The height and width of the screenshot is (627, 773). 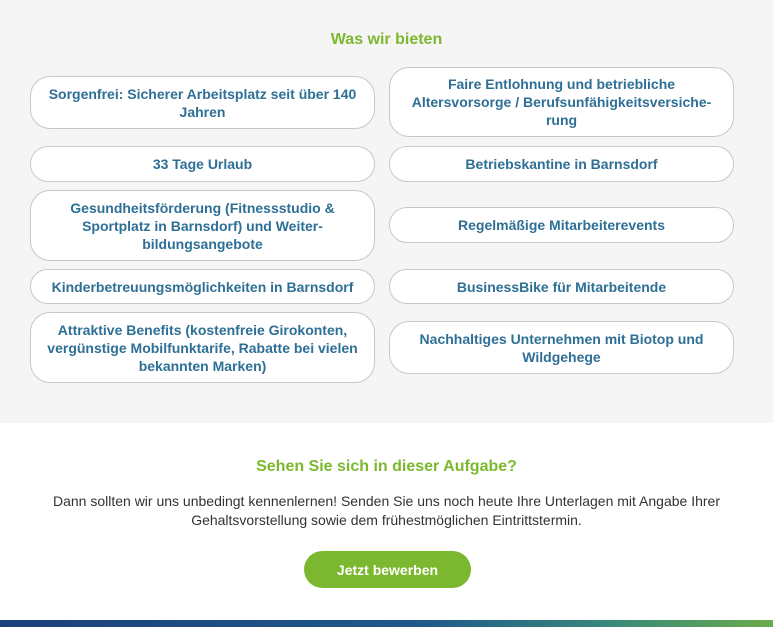 What do you see at coordinates (387, 569) in the screenshot?
I see `apply-button: Jetzt bewerben` at bounding box center [387, 569].